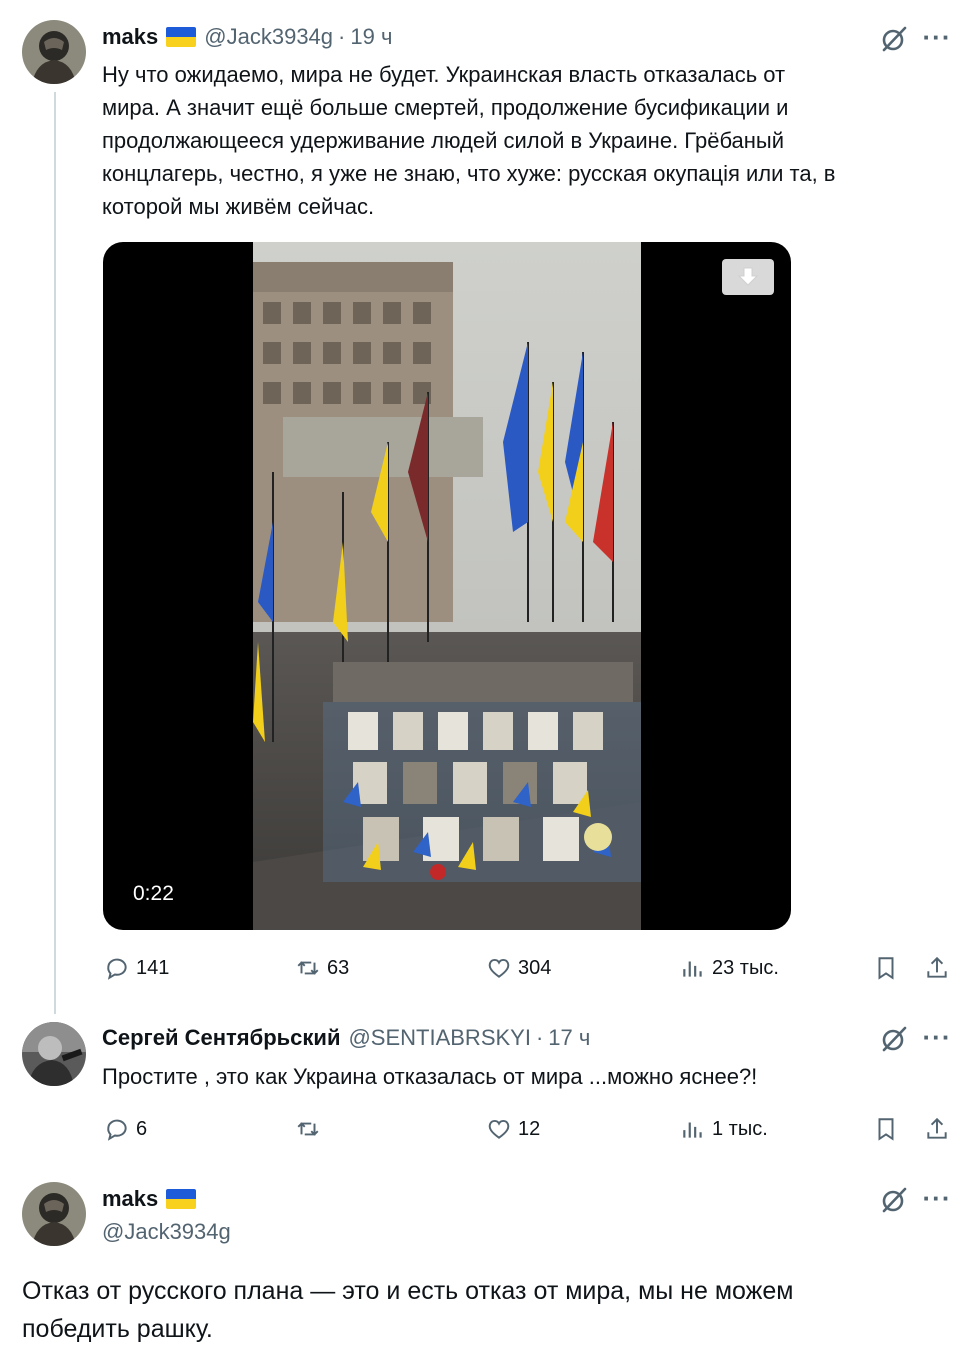 This screenshot has height=1370, width=972. What do you see at coordinates (513, 1129) in the screenshot?
I see `like-button: 12` at bounding box center [513, 1129].